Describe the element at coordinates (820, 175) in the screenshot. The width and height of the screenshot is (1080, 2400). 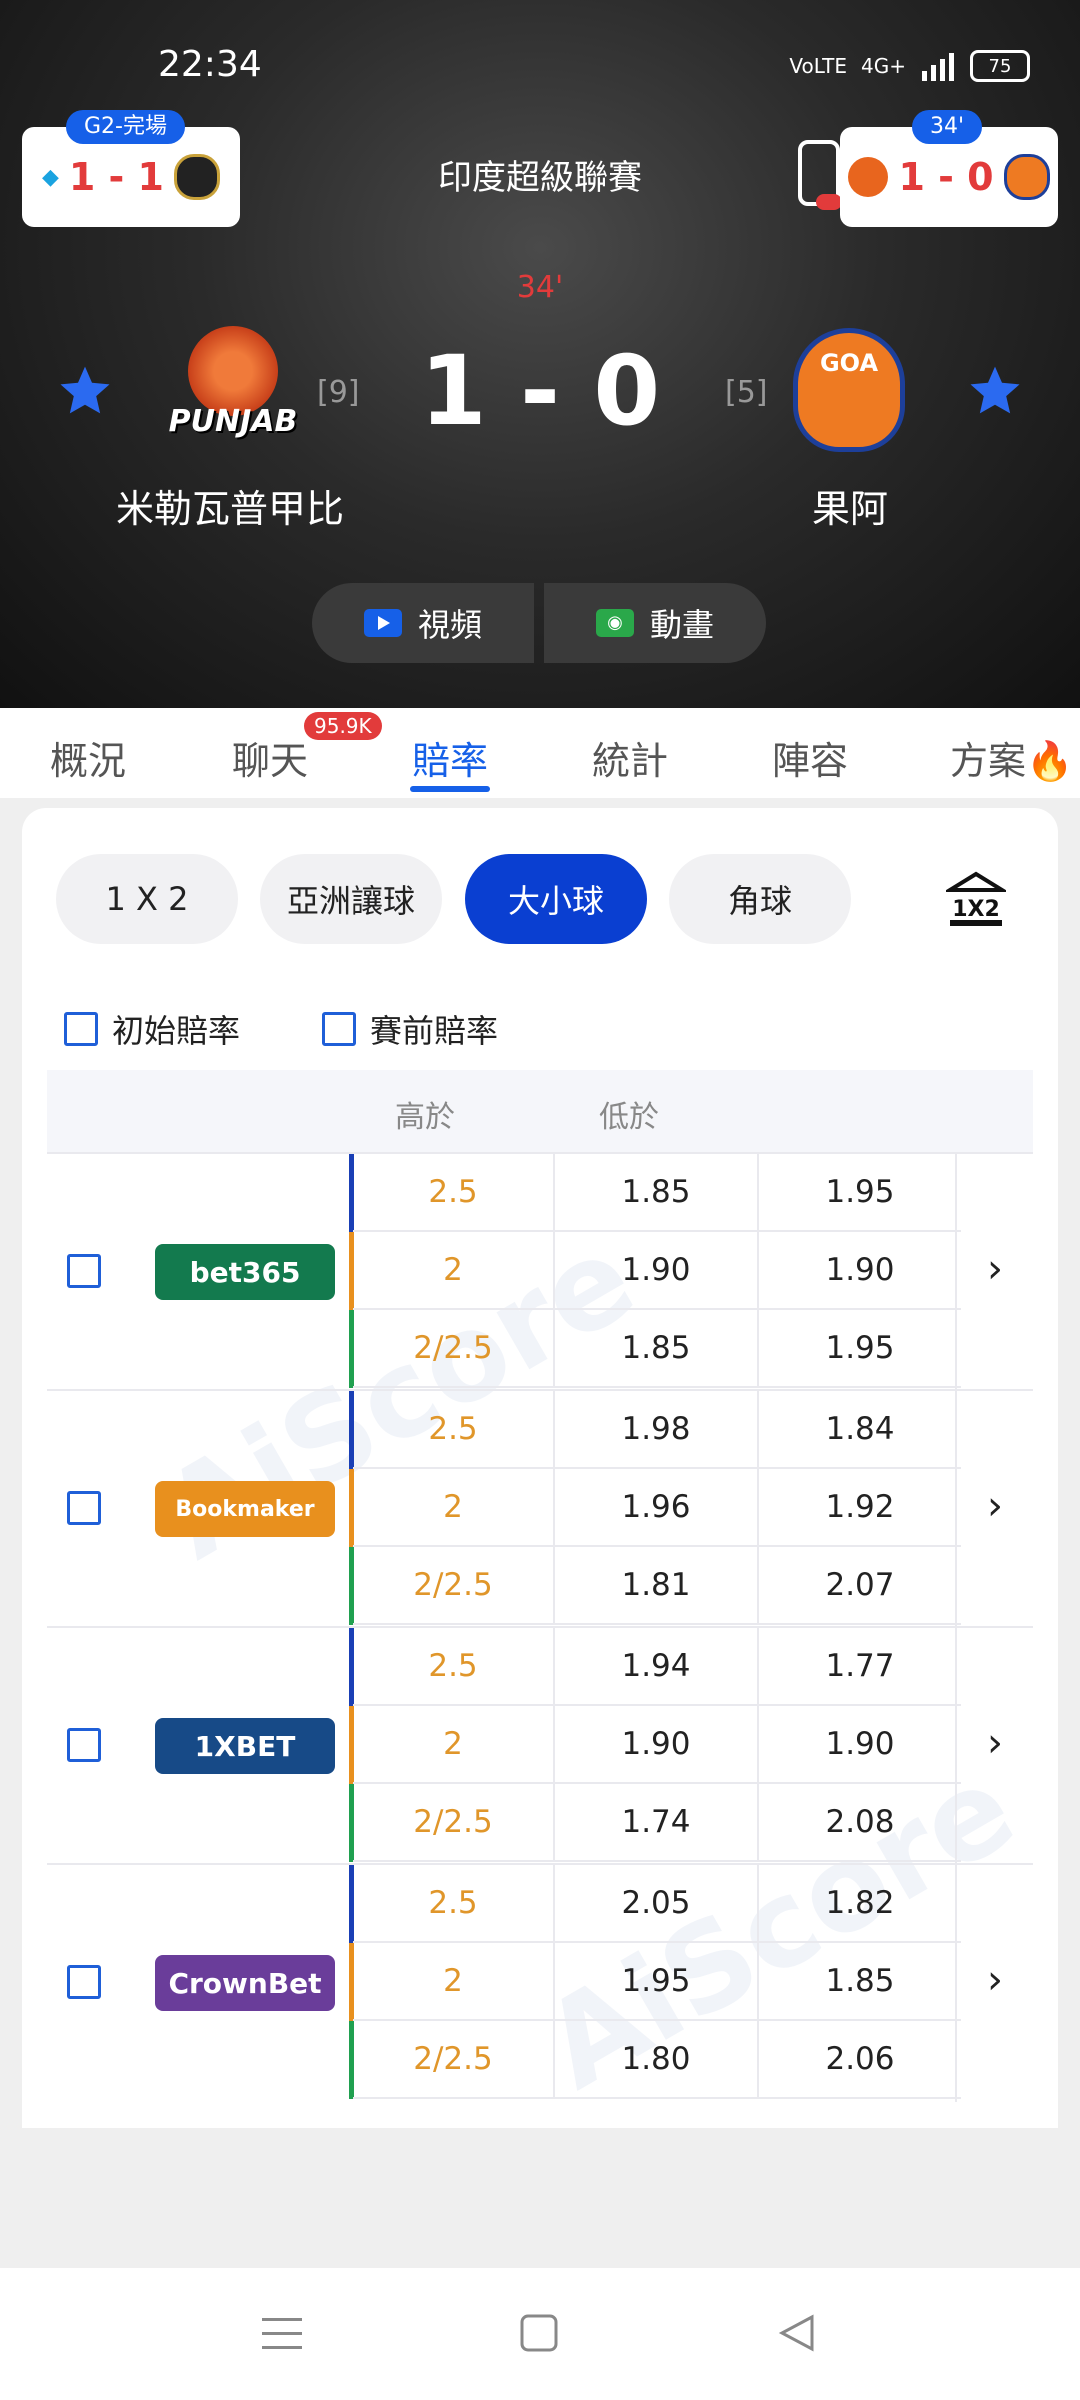
I see `phone-icon` at that location.